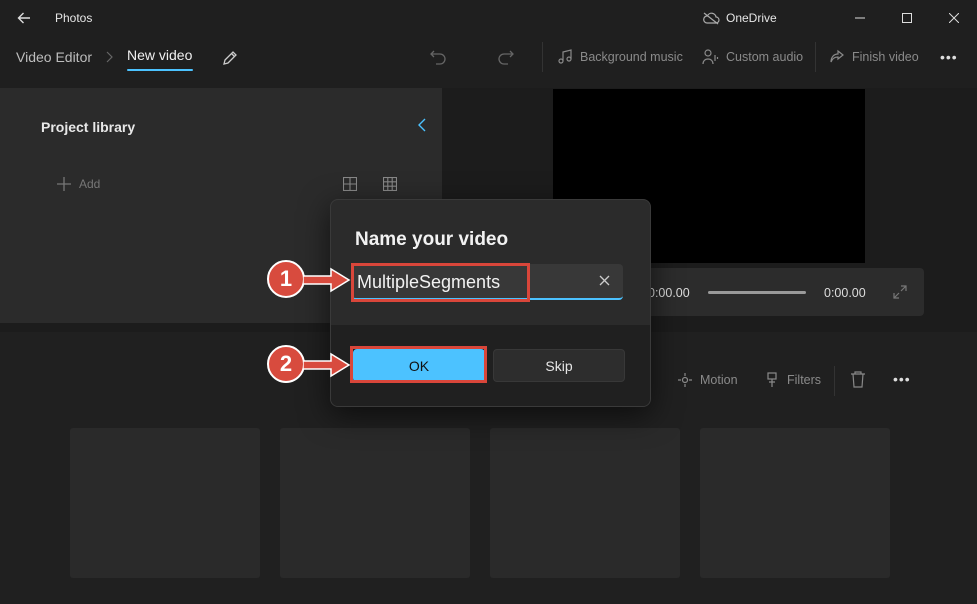  I want to click on onedrive-label: OneDrive, so click(751, 18).